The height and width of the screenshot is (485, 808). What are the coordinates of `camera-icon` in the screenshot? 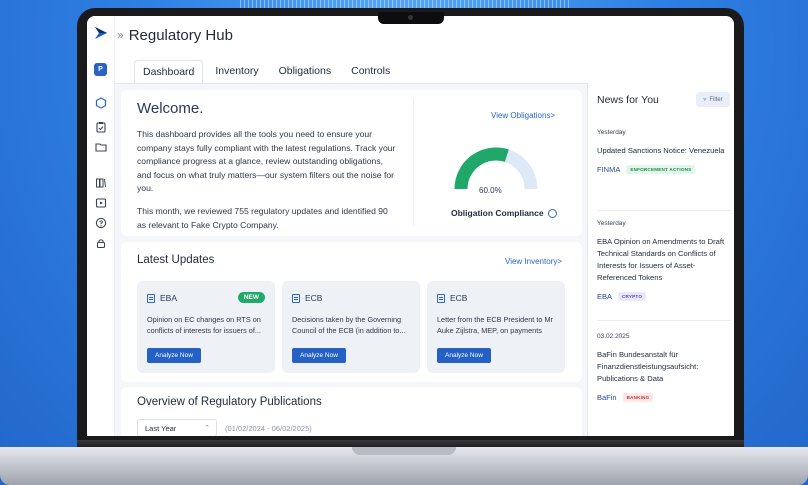 It's located at (410, 17).